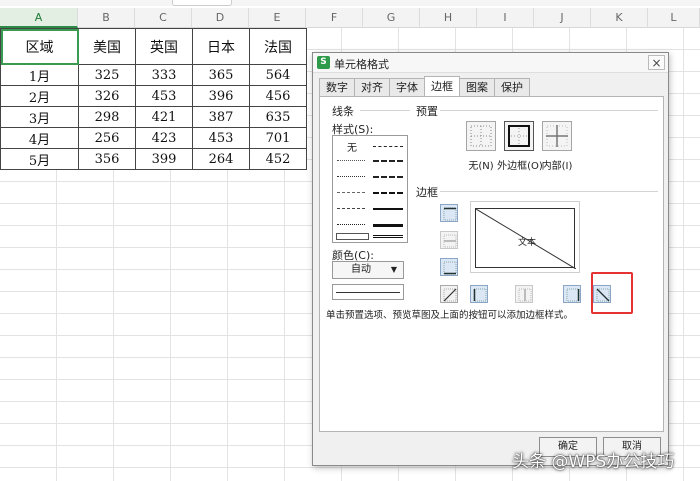 Image resolution: width=700 pixels, height=481 pixels. What do you see at coordinates (202, 3) in the screenshot?
I see `sheet-tab-stub` at bounding box center [202, 3].